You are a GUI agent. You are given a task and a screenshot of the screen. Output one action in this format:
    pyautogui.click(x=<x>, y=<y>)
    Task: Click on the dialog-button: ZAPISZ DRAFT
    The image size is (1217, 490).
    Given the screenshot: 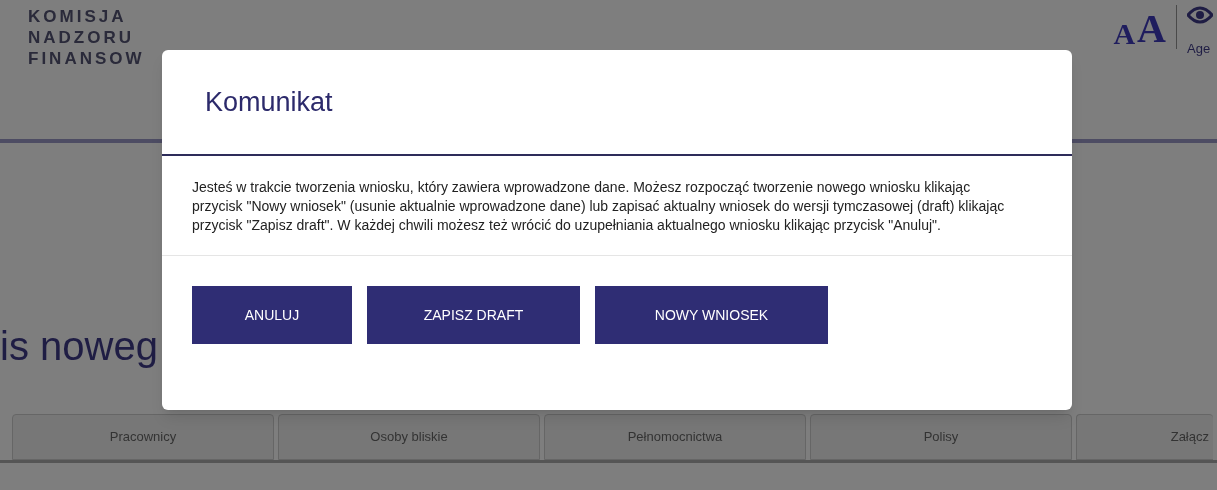 What is the action you would take?
    pyautogui.click(x=473, y=315)
    